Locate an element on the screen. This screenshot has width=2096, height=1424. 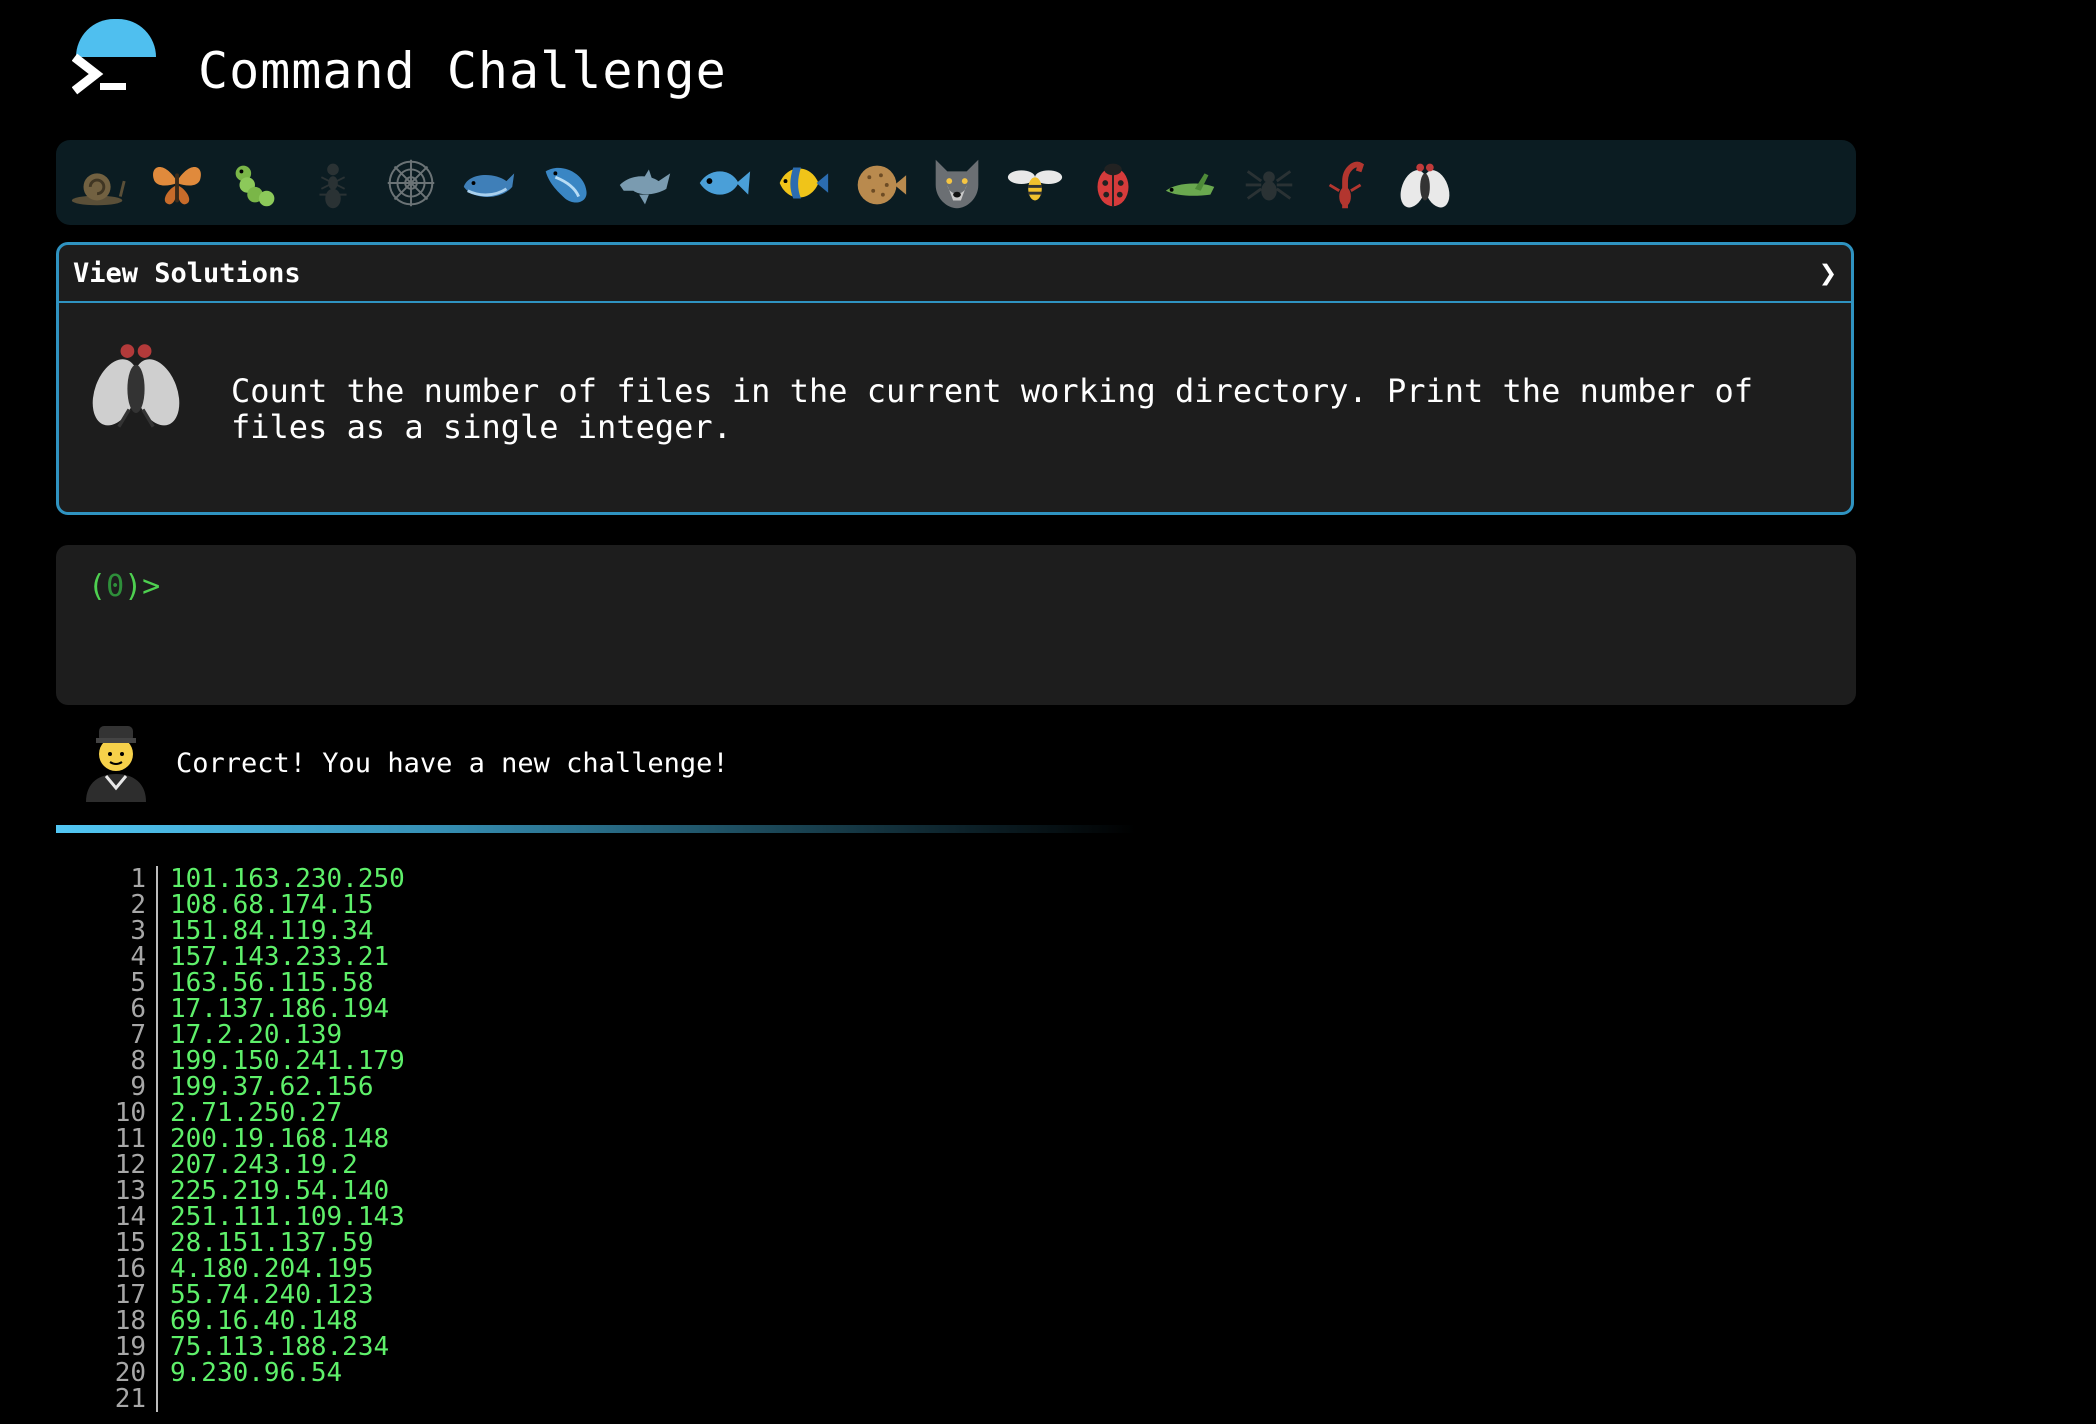
cricket-icon is located at coordinates (1191, 183).